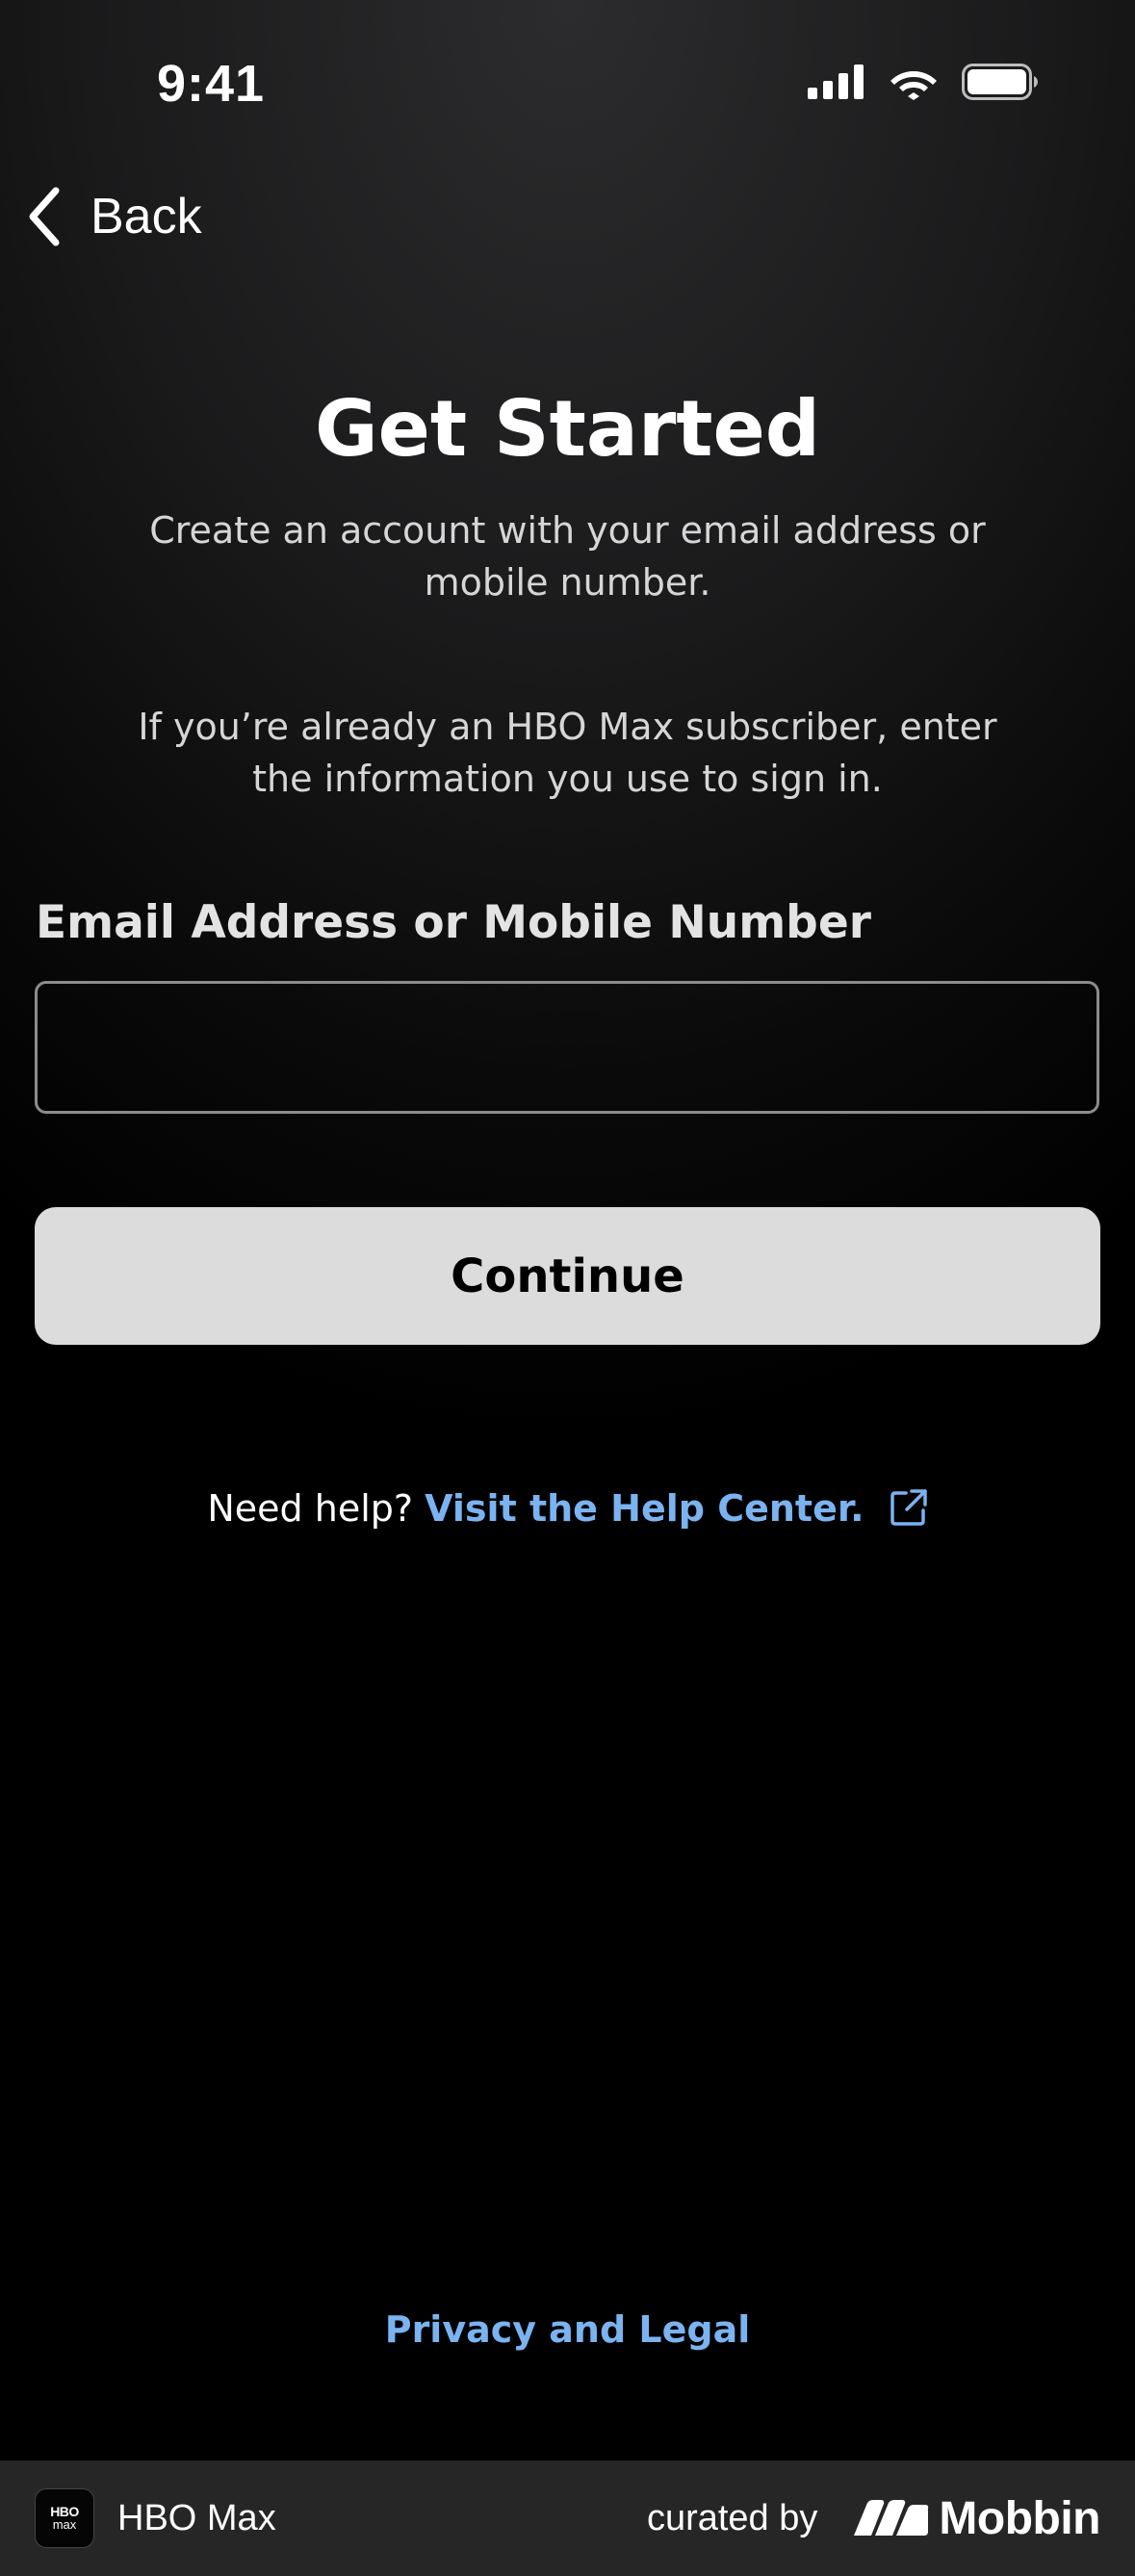 The image size is (1135, 2576). What do you see at coordinates (453, 923) in the screenshot?
I see `email-field-label: Email Address or Mobile Number` at bounding box center [453, 923].